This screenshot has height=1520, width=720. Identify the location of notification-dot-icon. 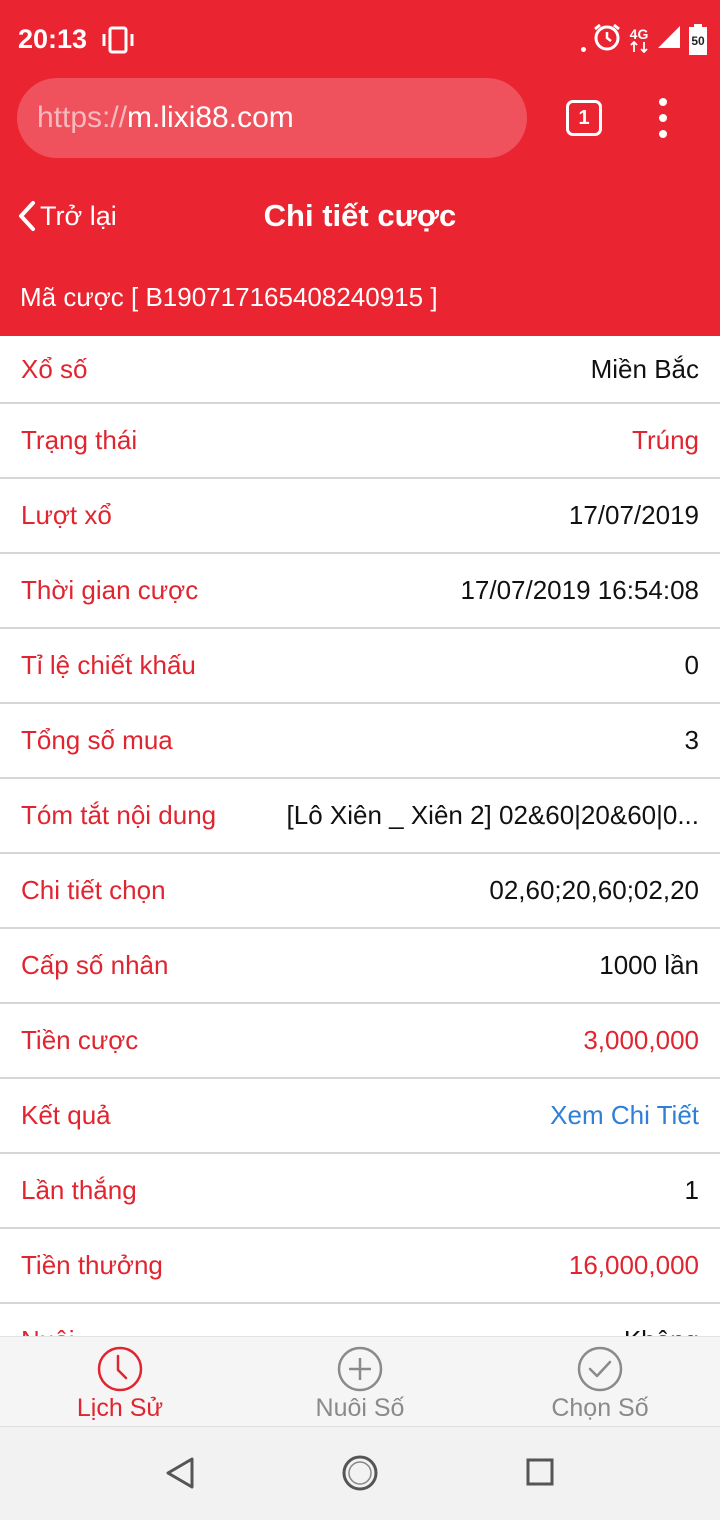
(583, 49).